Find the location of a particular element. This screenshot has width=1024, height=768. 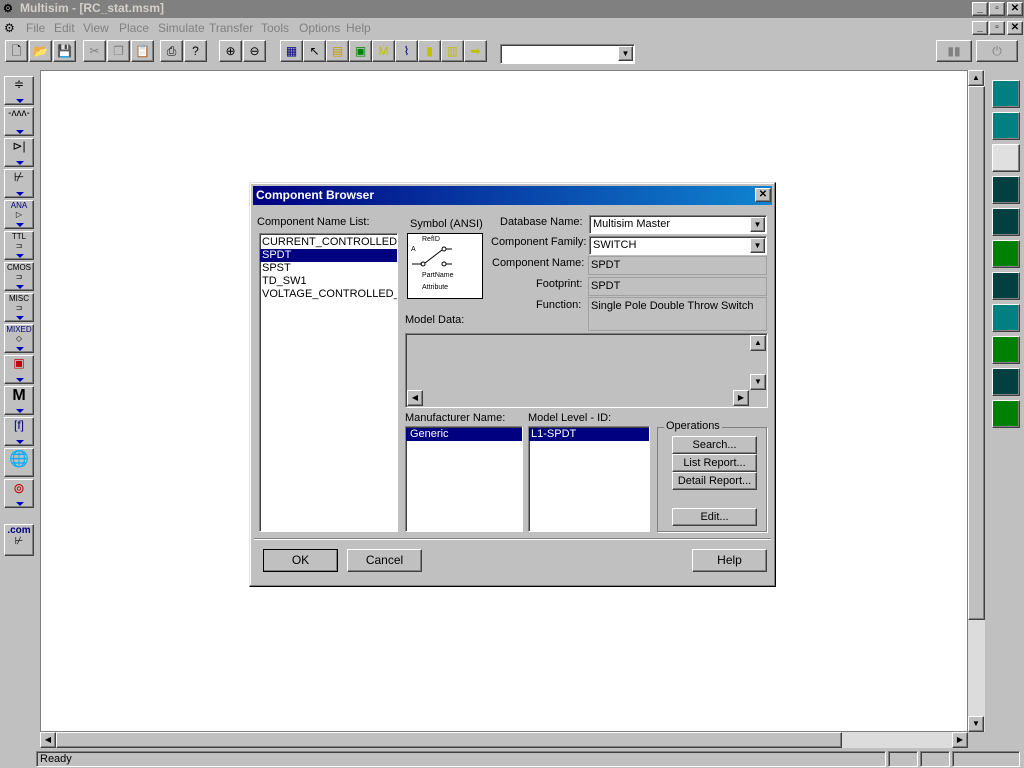

menu-place: Place is located at coordinates (134, 28).